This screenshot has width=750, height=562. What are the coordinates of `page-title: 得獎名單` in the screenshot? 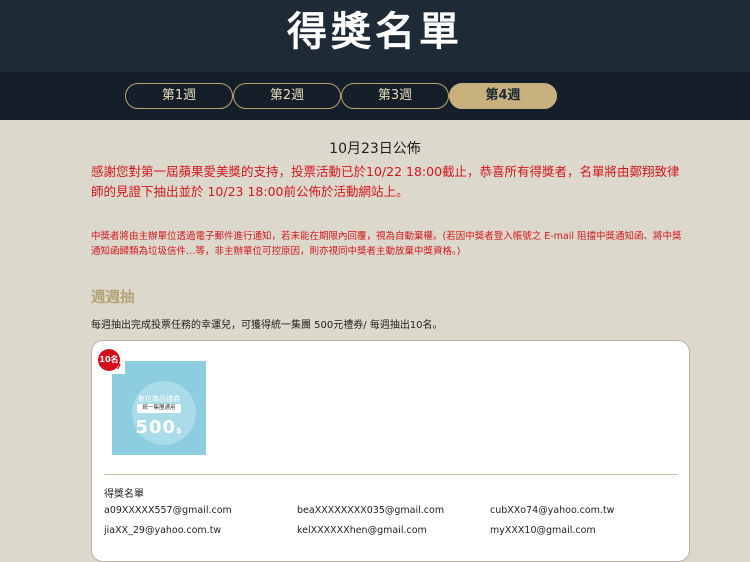 It's located at (375, 32).